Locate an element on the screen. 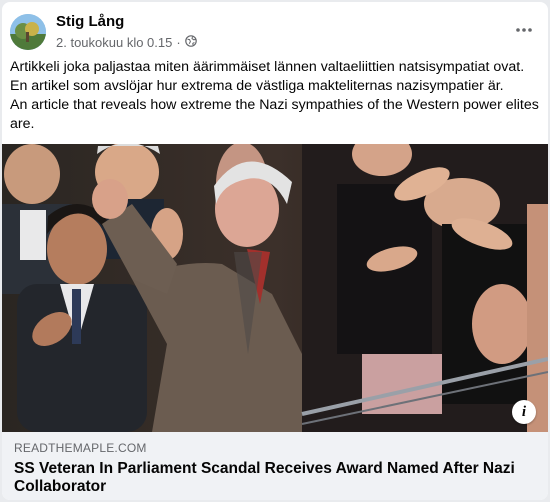  globe-icon is located at coordinates (190, 42).